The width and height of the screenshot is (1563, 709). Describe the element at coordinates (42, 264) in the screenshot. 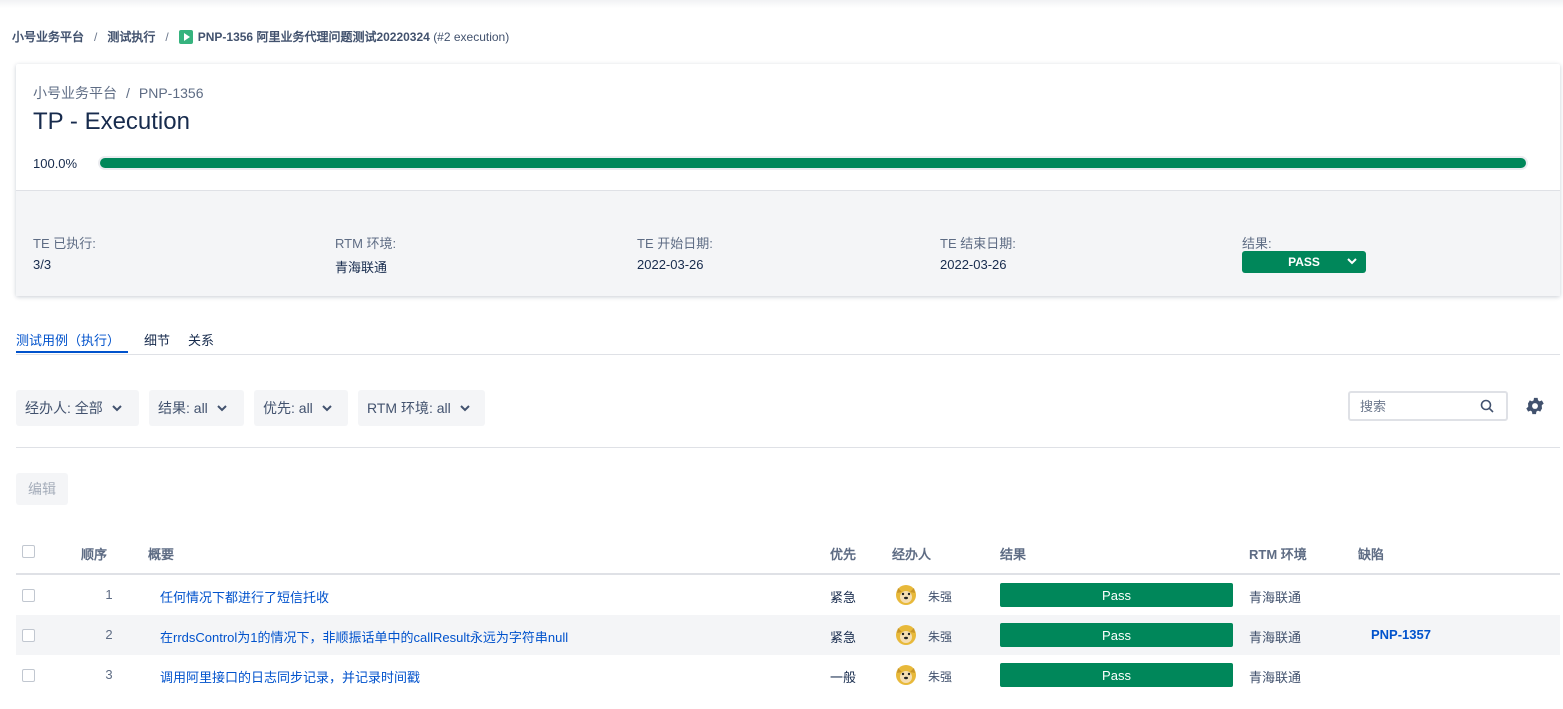

I see `field-value: 3/3` at that location.